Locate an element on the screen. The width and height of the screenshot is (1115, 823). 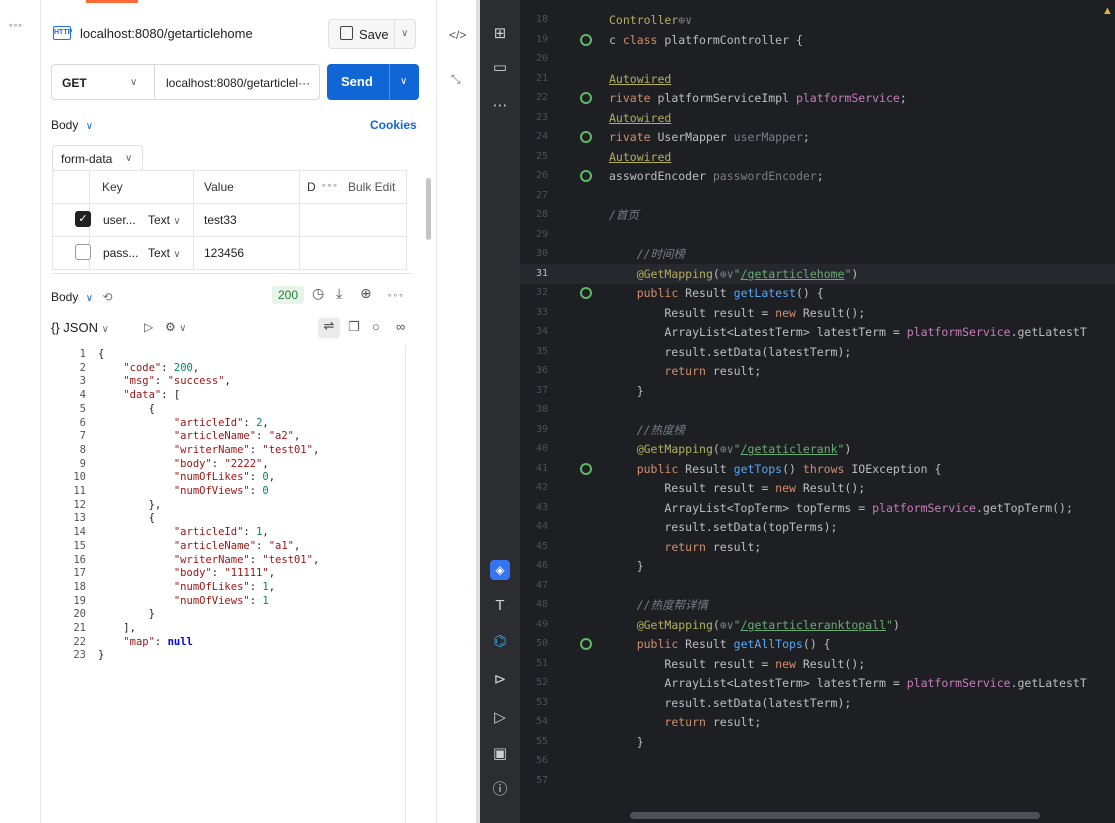
code-line: 57 is located at coordinates (542, 780).